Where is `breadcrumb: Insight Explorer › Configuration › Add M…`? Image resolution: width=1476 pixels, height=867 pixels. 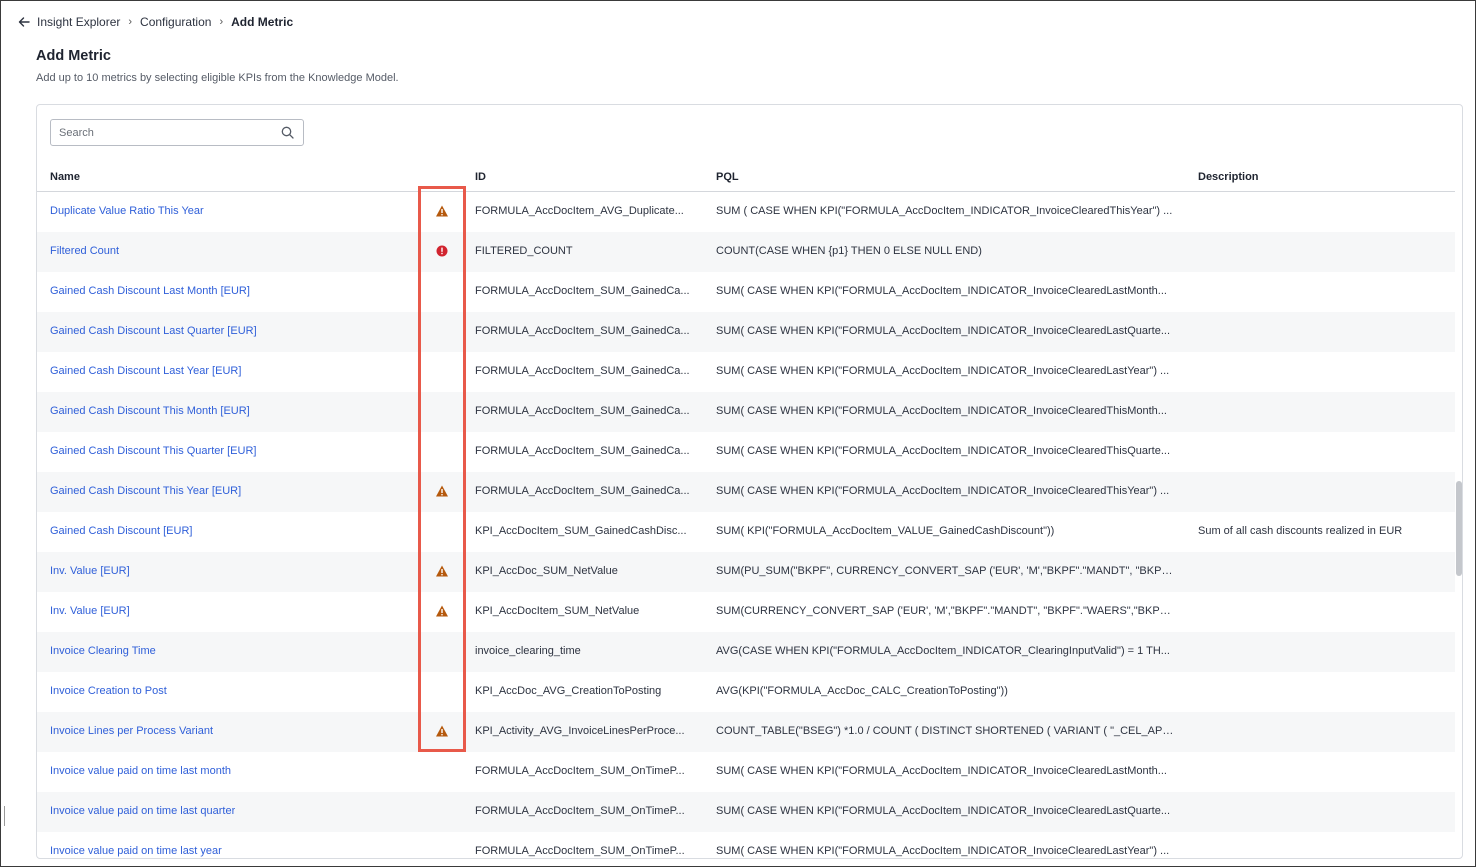 breadcrumb: Insight Explorer › Configuration › Add M… is located at coordinates (155, 22).